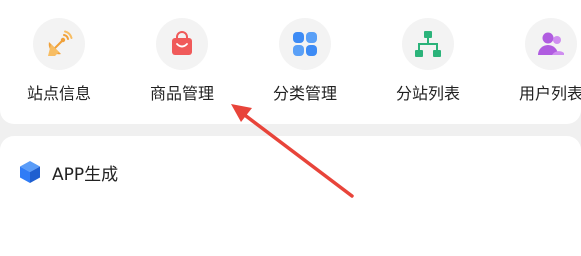 Image resolution: width=581 pixels, height=256 pixels. What do you see at coordinates (427, 93) in the screenshot?
I see `menu-item-label: 分站列表` at bounding box center [427, 93].